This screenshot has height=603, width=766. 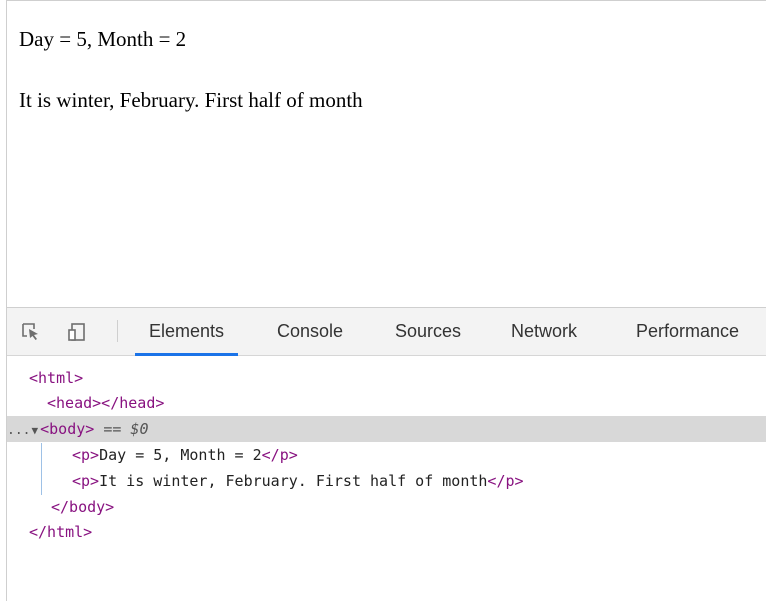 What do you see at coordinates (103, 39) in the screenshot?
I see `paragraph-day-month: Day = 5, Month = 2` at bounding box center [103, 39].